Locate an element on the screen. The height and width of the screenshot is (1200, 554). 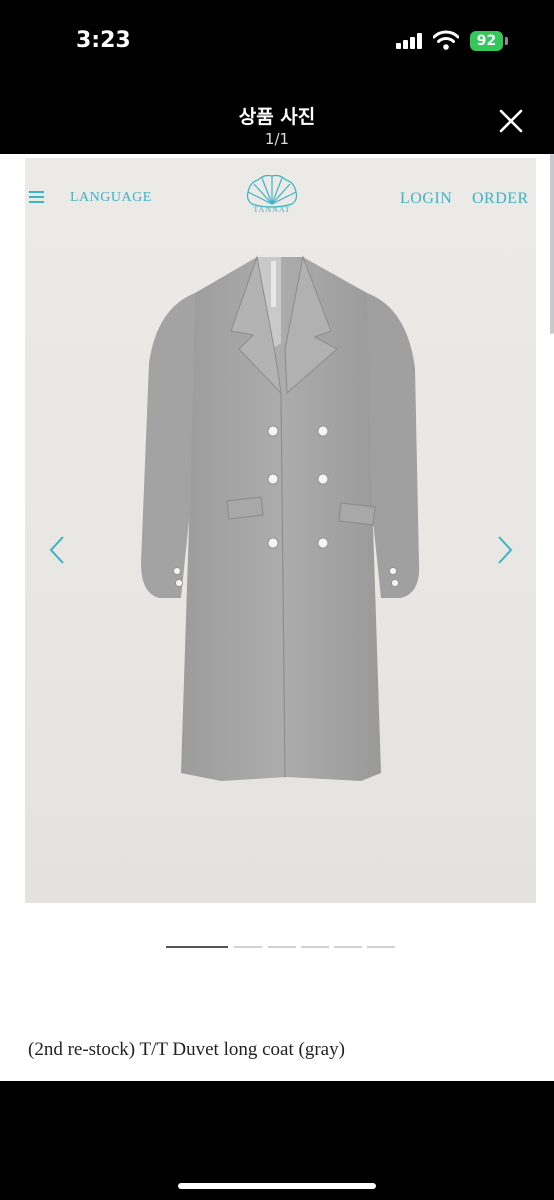
close-icon is located at coordinates (511, 121).